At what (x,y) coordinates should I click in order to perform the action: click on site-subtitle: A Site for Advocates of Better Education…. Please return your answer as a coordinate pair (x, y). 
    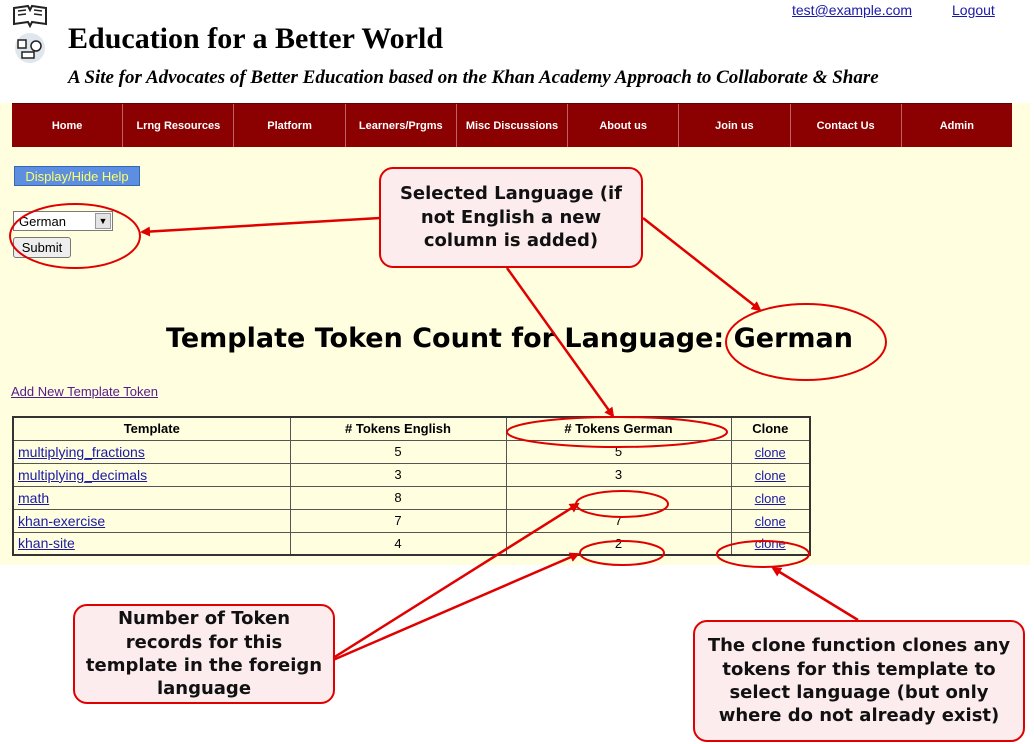
    Looking at the image, I should click on (473, 77).